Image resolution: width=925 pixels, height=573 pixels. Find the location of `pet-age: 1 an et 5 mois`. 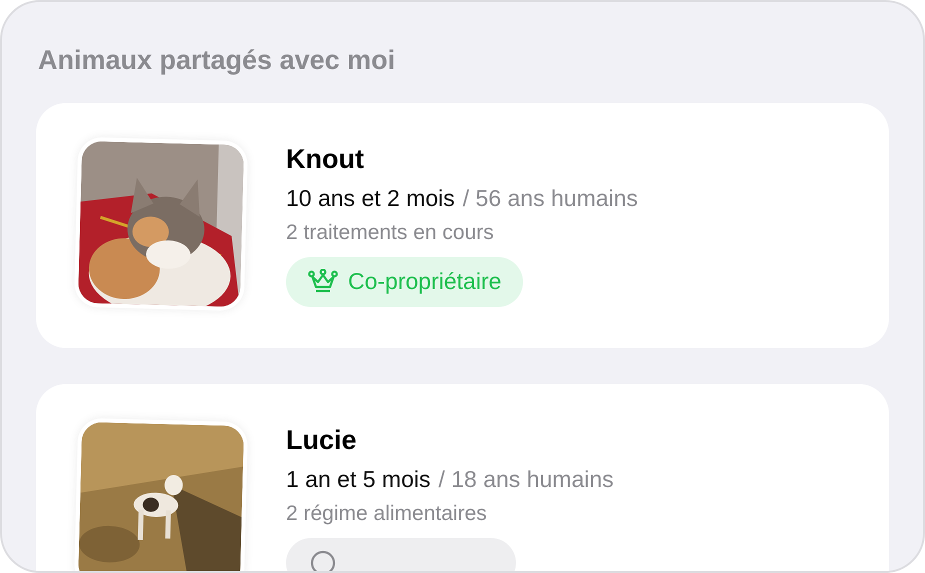

pet-age: 1 an et 5 mois is located at coordinates (358, 479).